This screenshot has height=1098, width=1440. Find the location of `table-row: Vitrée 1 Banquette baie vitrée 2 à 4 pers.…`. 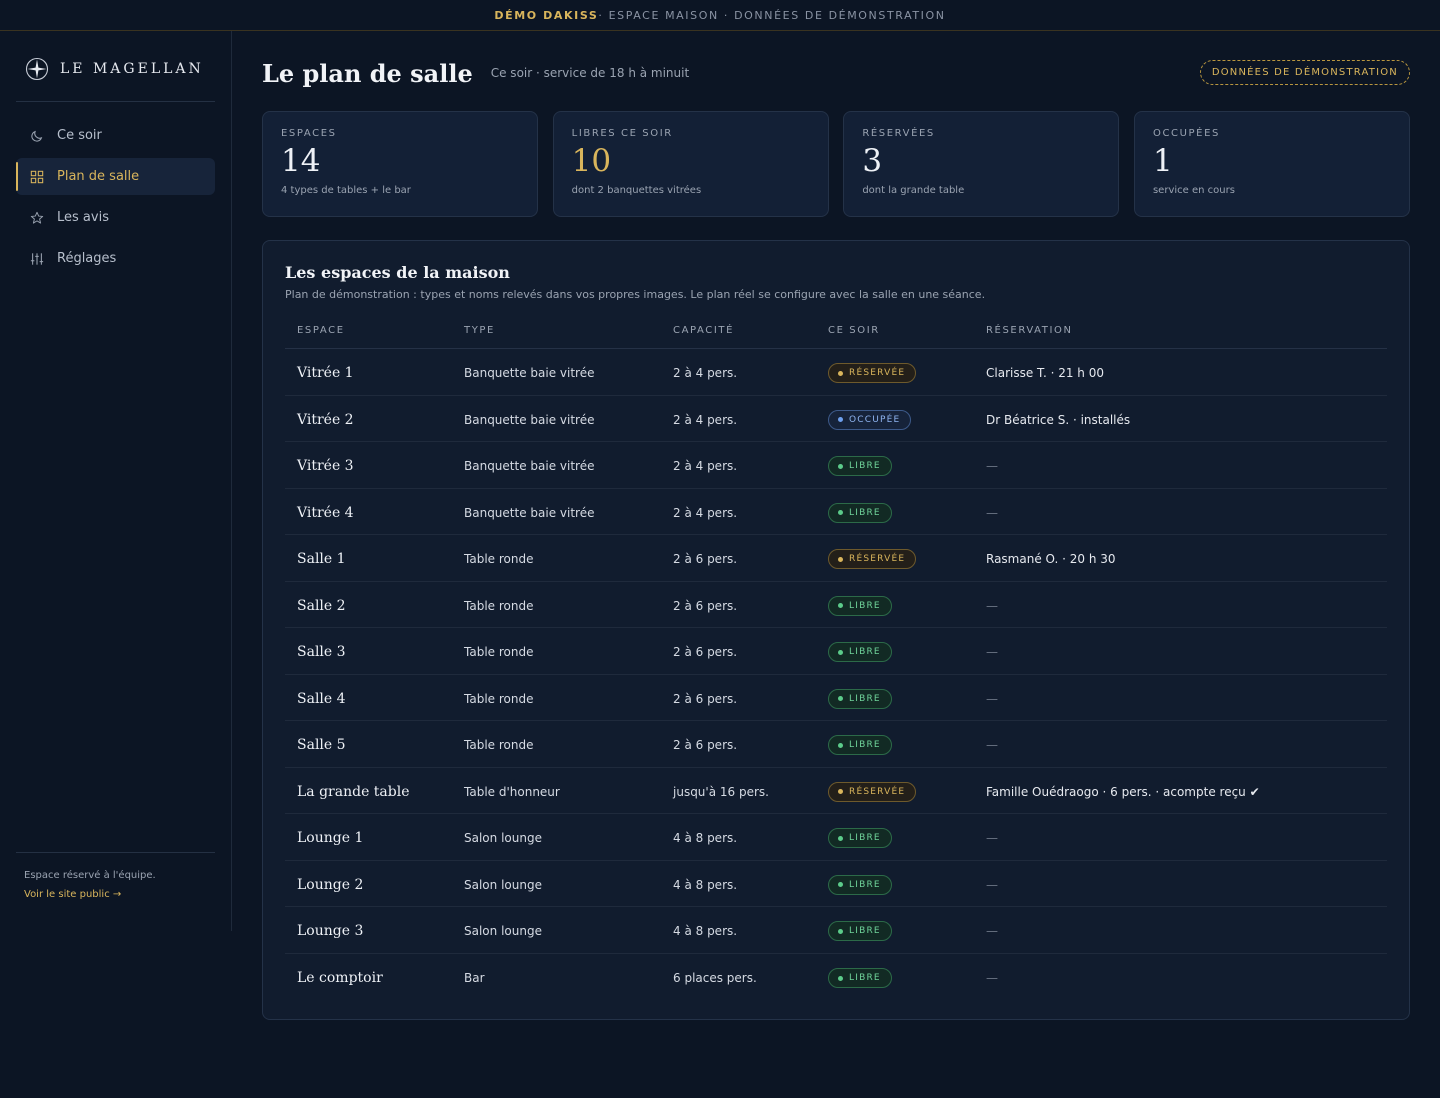

table-row: Vitrée 1 Banquette baie vitrée 2 à 4 pers.… is located at coordinates (836, 372).